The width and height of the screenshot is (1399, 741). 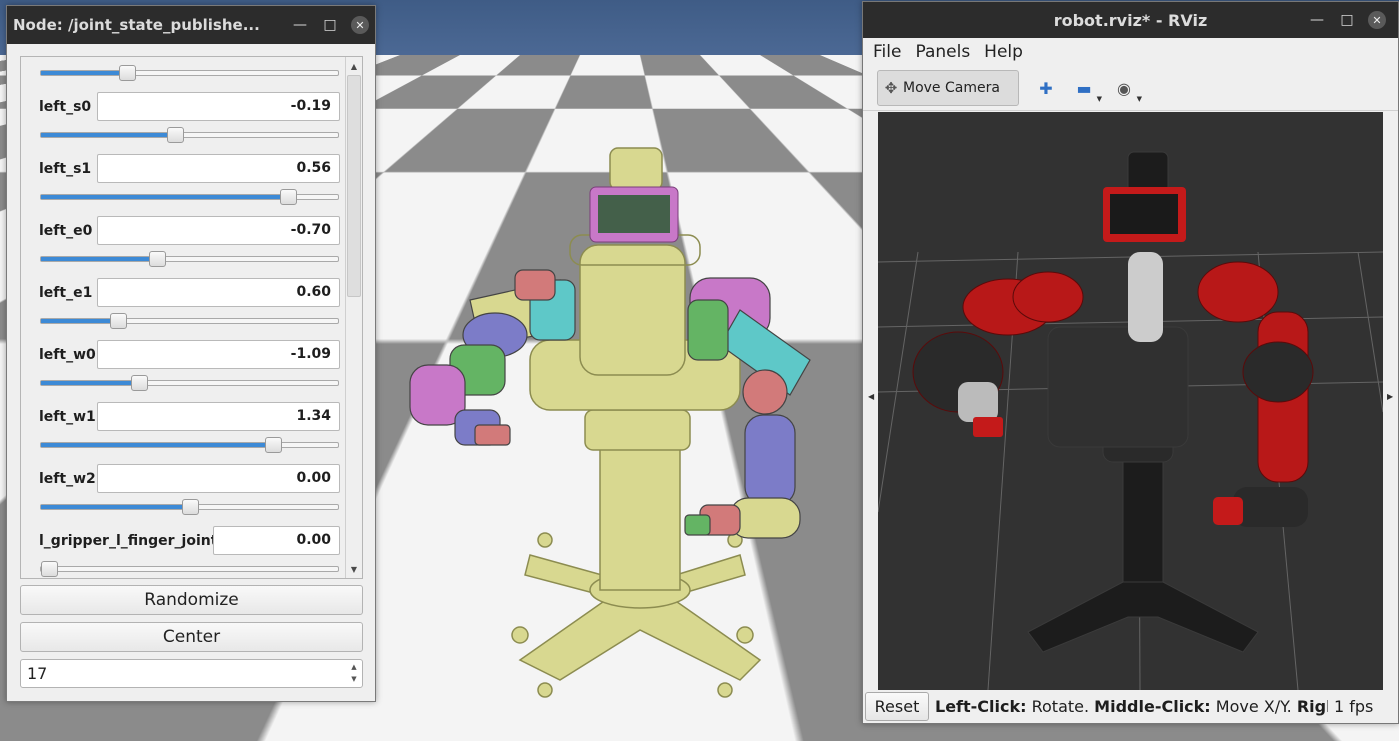 What do you see at coordinates (353, 317) in the screenshot?
I see `joint-list-scrollbar: ▲ ▼` at bounding box center [353, 317].